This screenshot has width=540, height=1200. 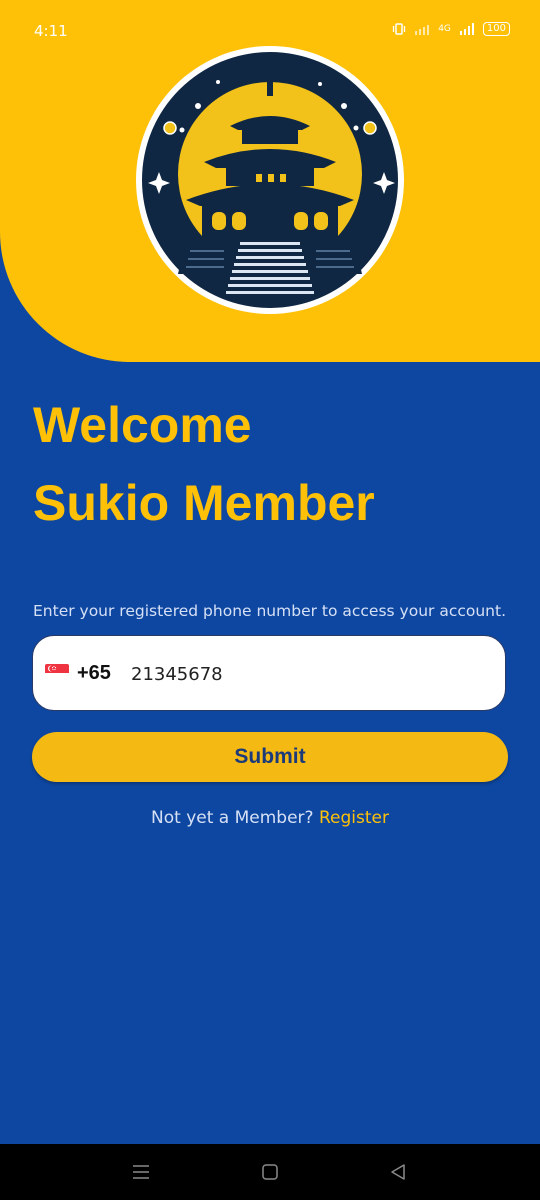 What do you see at coordinates (142, 425) in the screenshot?
I see `welcome-heading: Welcome` at bounding box center [142, 425].